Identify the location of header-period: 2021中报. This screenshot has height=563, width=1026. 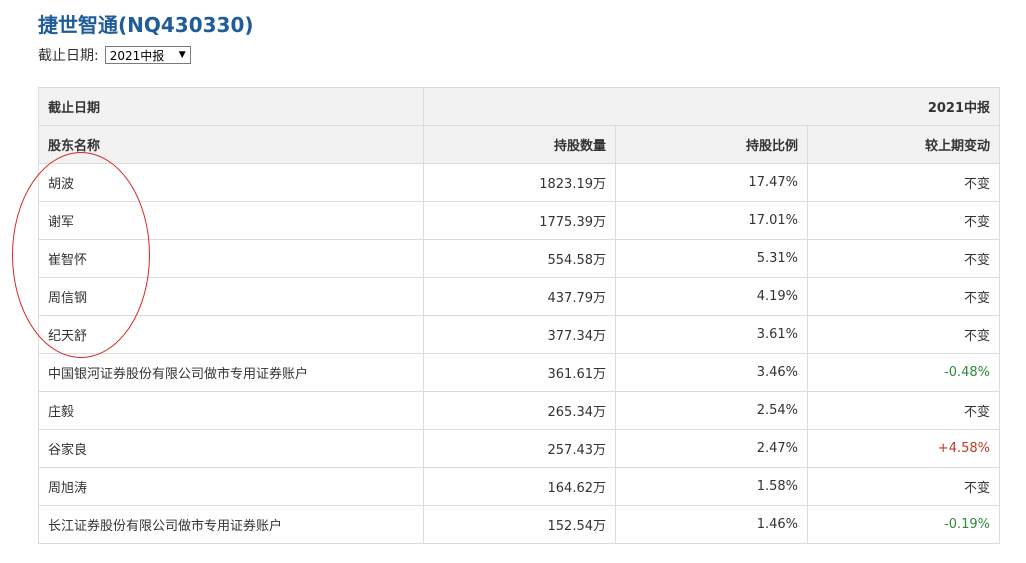
(711, 106).